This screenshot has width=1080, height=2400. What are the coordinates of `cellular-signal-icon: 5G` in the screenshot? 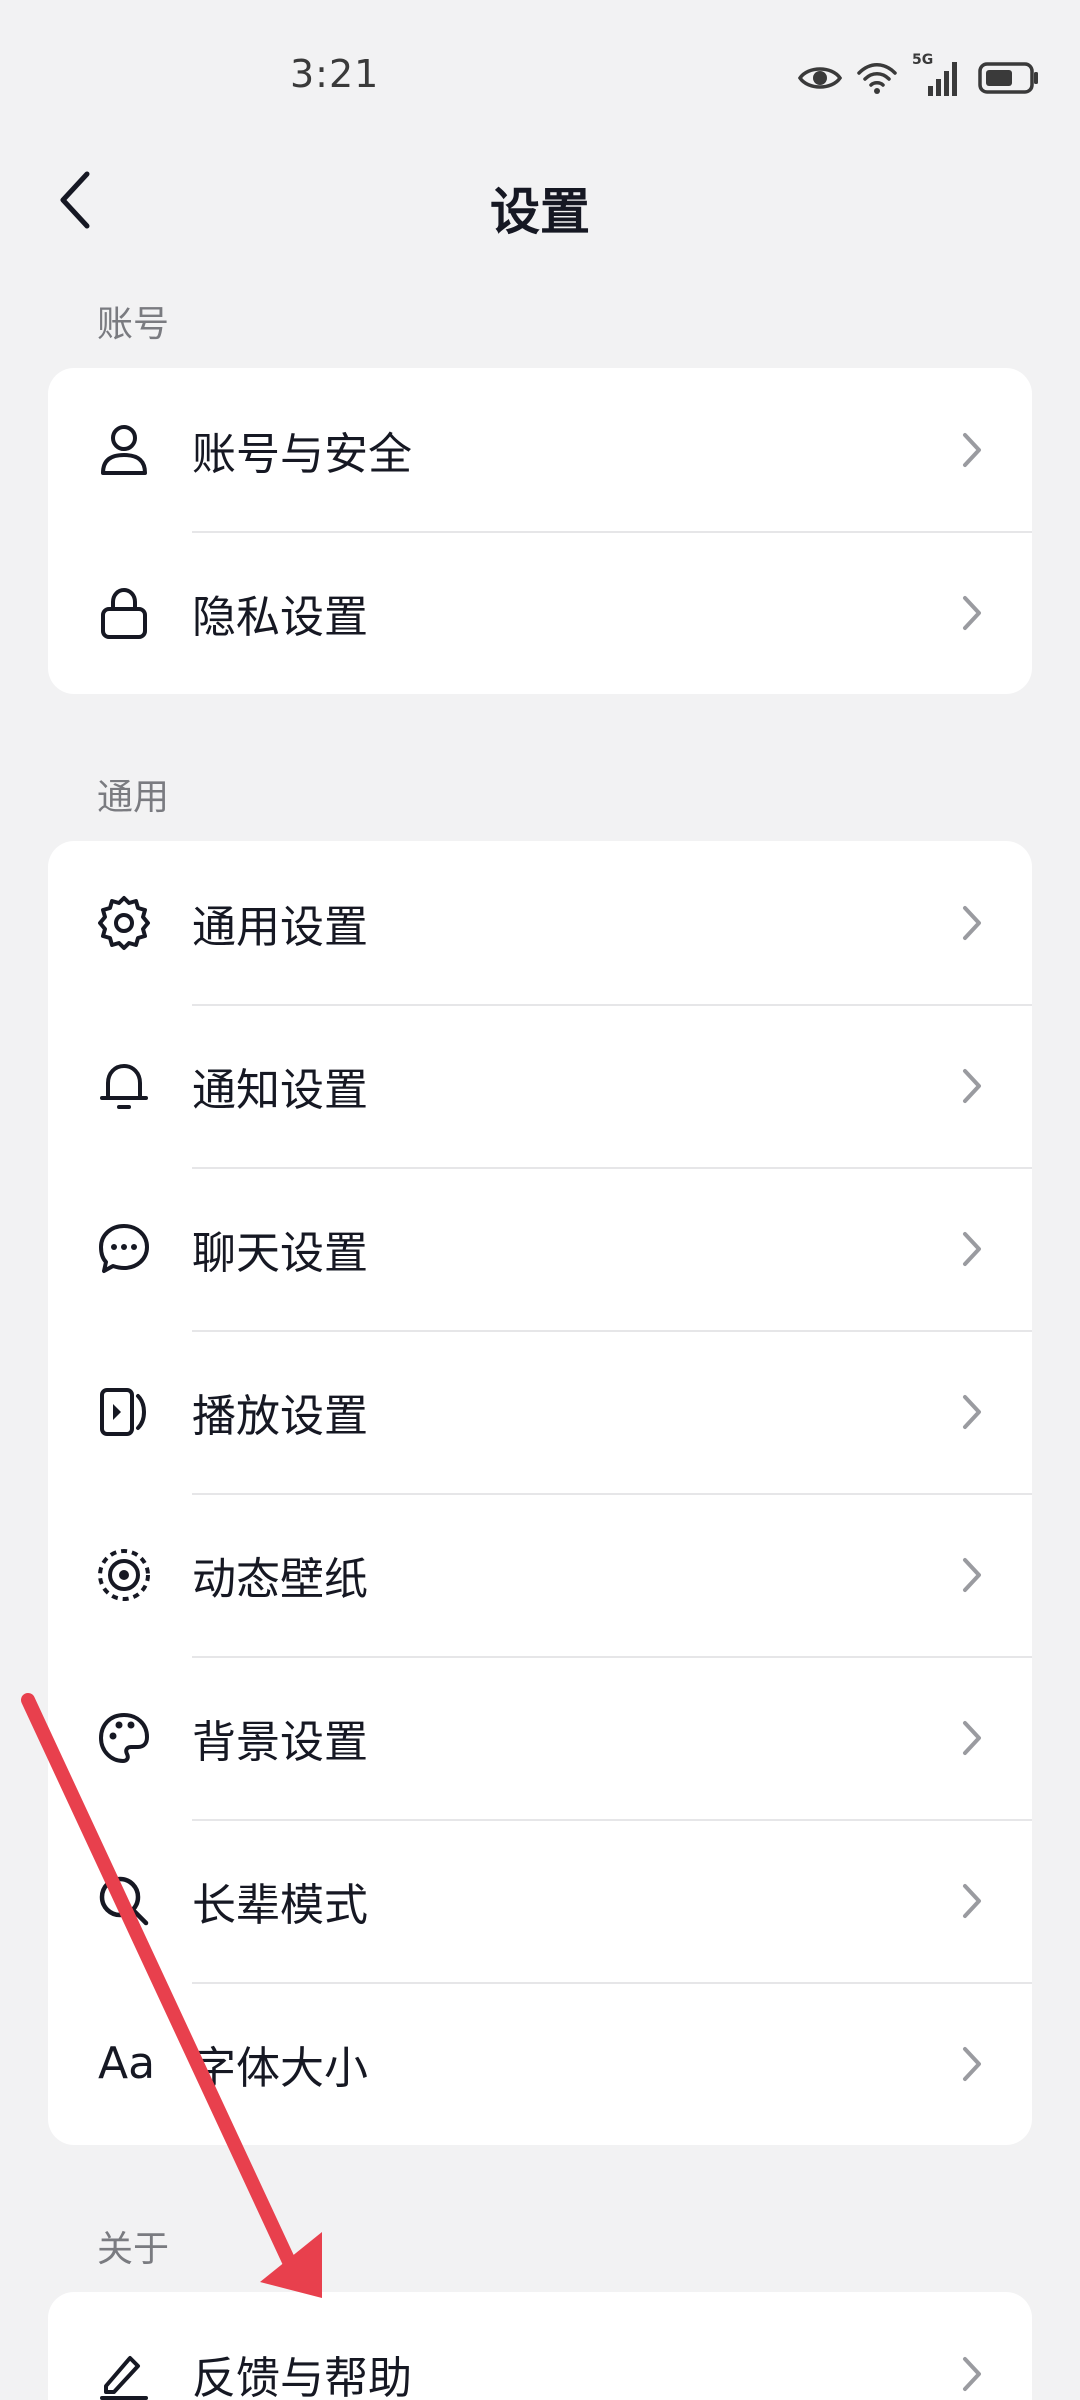 It's located at (938, 76).